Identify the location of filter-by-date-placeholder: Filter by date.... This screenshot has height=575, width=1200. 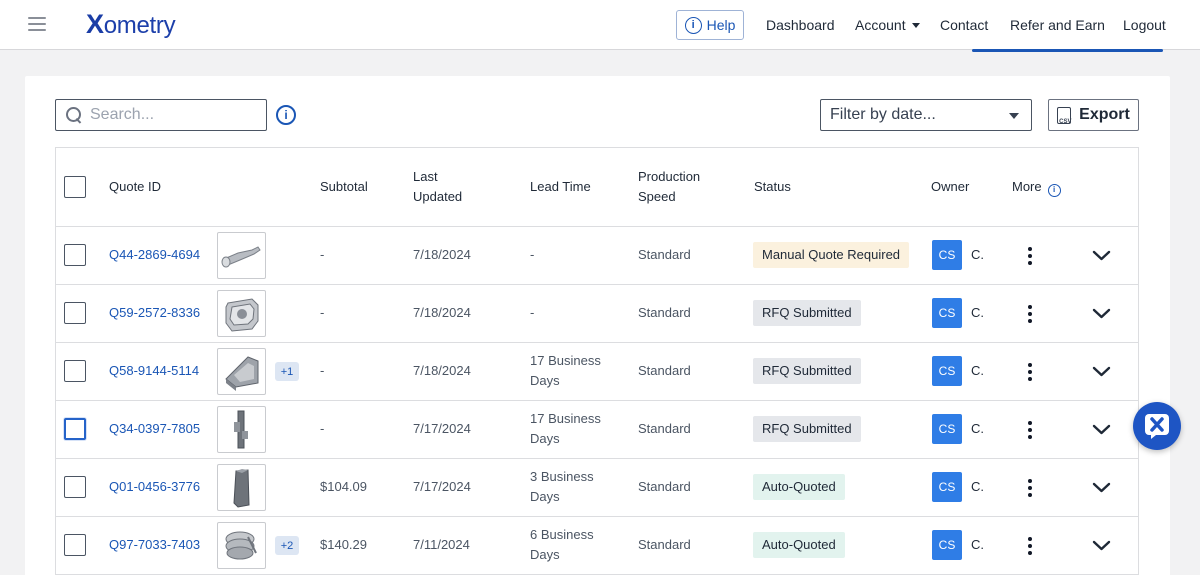
(883, 114).